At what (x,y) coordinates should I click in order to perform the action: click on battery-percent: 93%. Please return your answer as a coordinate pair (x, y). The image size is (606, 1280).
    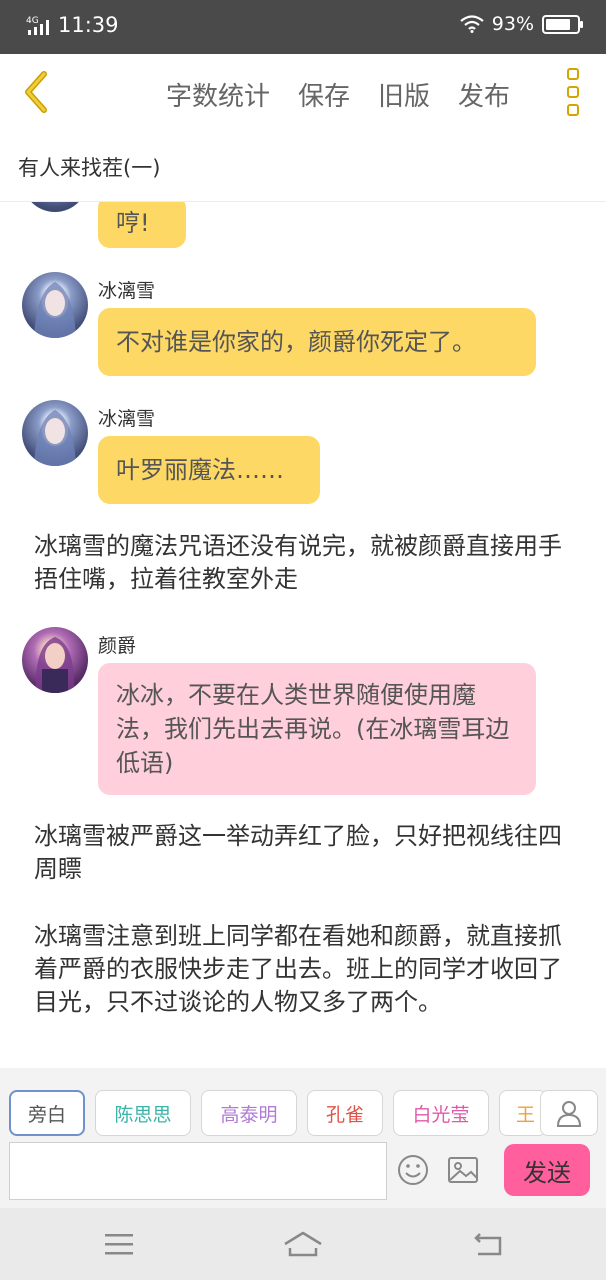
    Looking at the image, I should click on (512, 24).